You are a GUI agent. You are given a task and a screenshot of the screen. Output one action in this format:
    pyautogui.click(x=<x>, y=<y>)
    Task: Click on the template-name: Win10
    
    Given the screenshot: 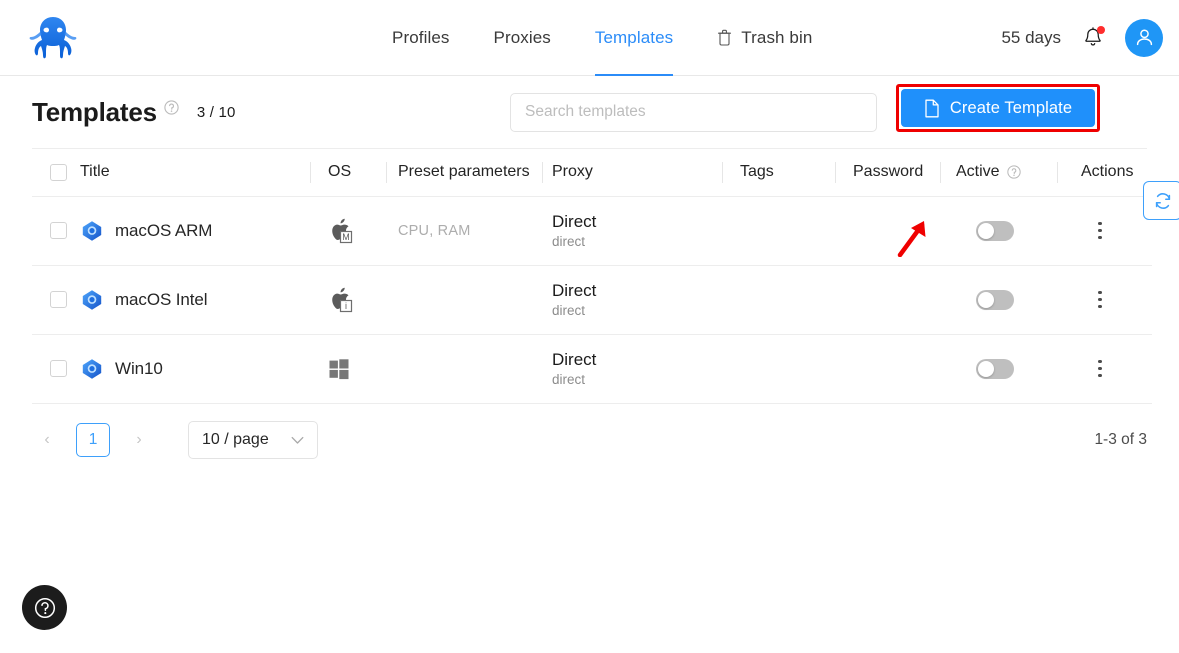 What is the action you would take?
    pyautogui.click(x=139, y=368)
    